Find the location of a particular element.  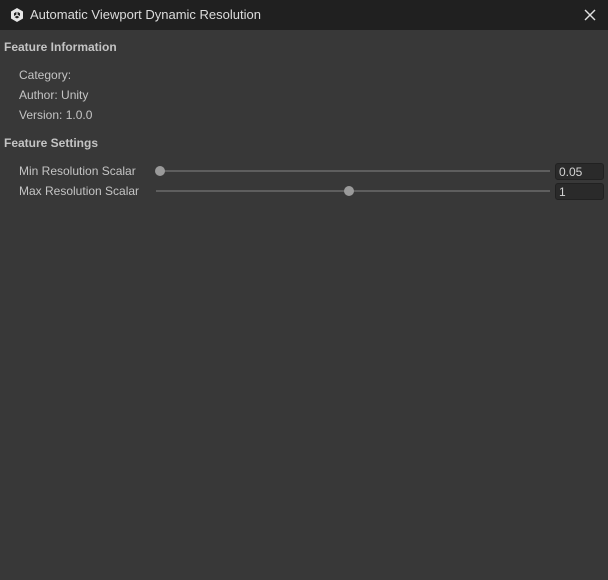

min-resolution-scalar-field: 0.05 is located at coordinates (579, 171).